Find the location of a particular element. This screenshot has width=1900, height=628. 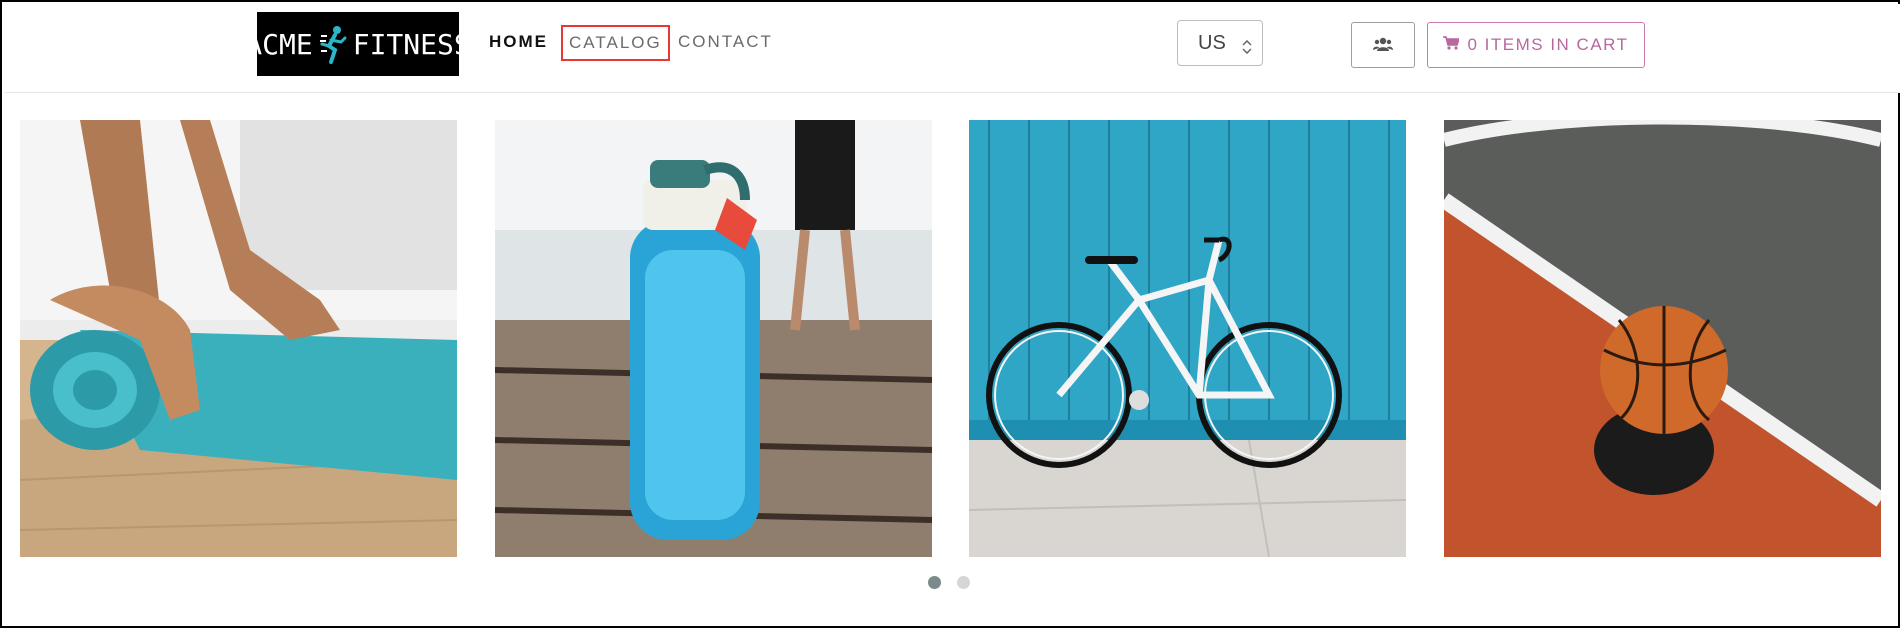

region-select-value: US is located at coordinates (1212, 42).